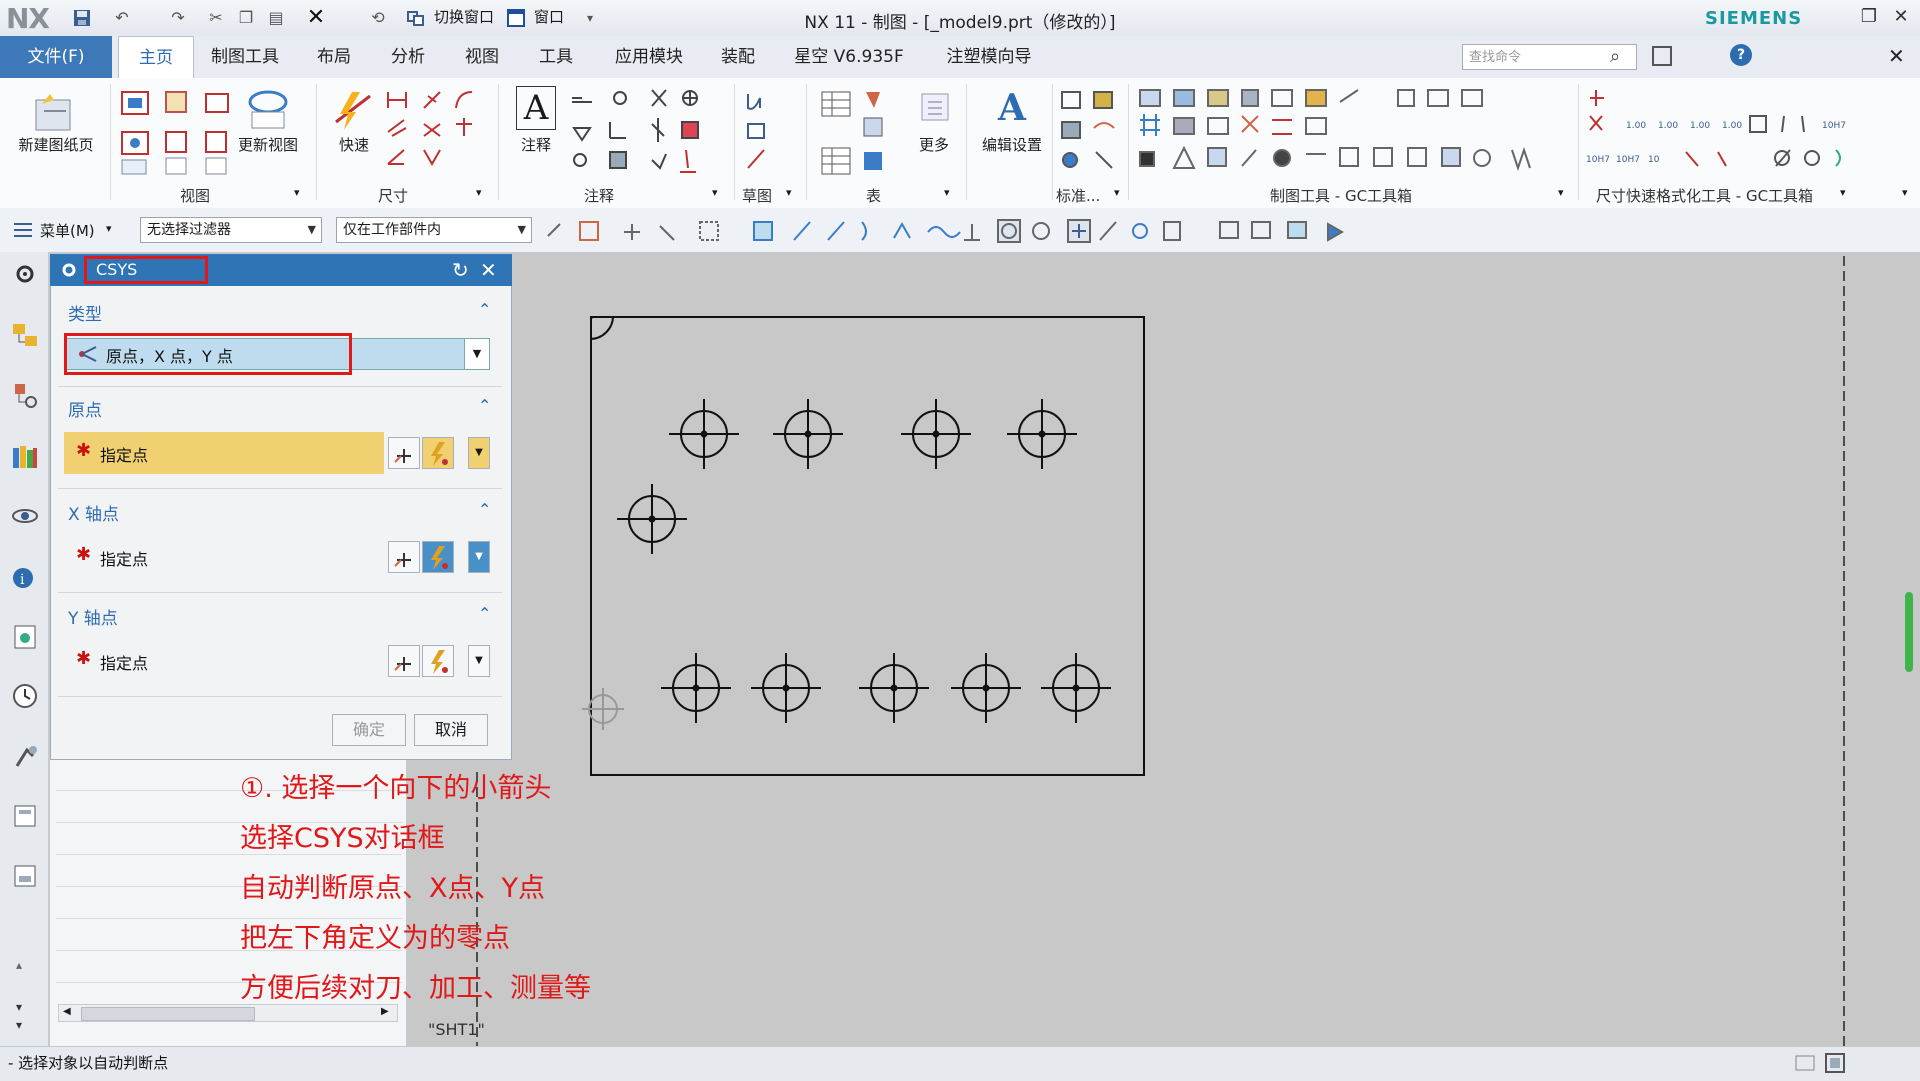  I want to click on restore-icon: ❐, so click(1869, 17).